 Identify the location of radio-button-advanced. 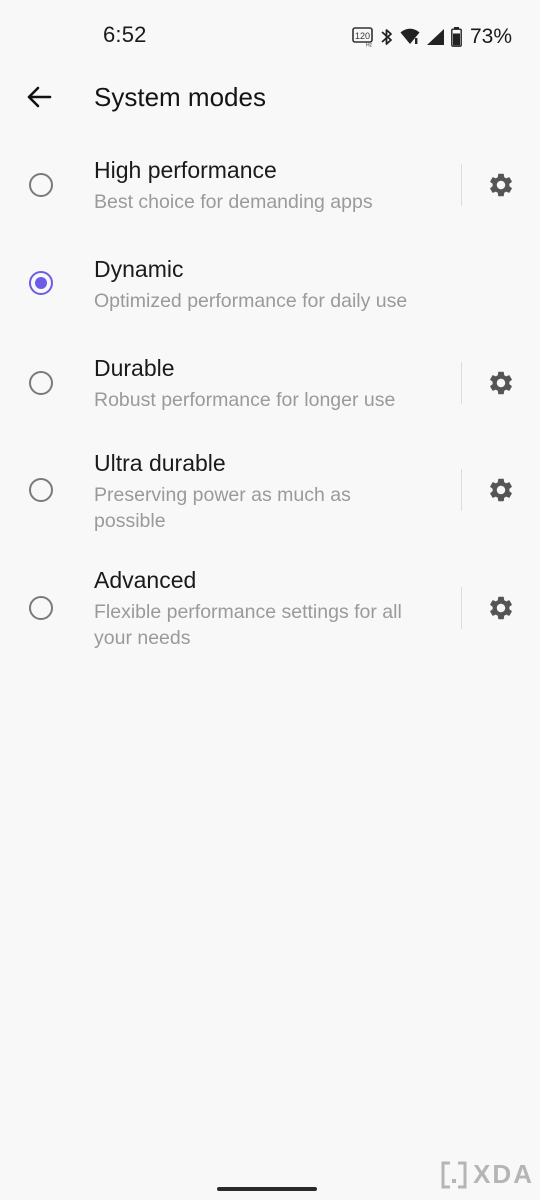
(41, 608).